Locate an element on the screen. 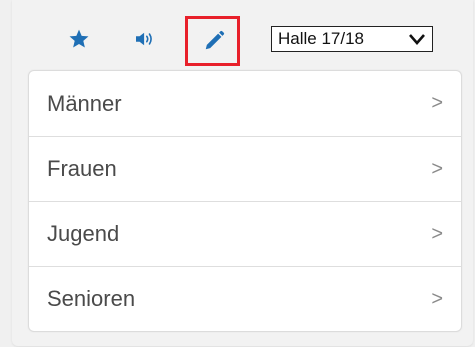 Image resolution: width=475 pixels, height=347 pixels. chevron-down-icon is located at coordinates (417, 39).